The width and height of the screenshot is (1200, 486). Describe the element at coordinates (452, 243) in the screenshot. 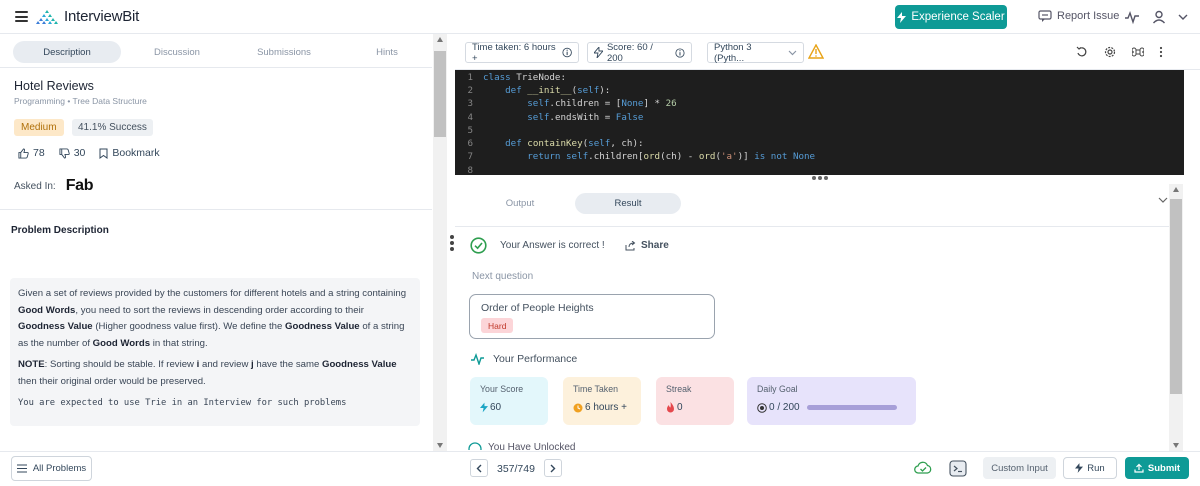

I see `drag-handle-icon` at that location.